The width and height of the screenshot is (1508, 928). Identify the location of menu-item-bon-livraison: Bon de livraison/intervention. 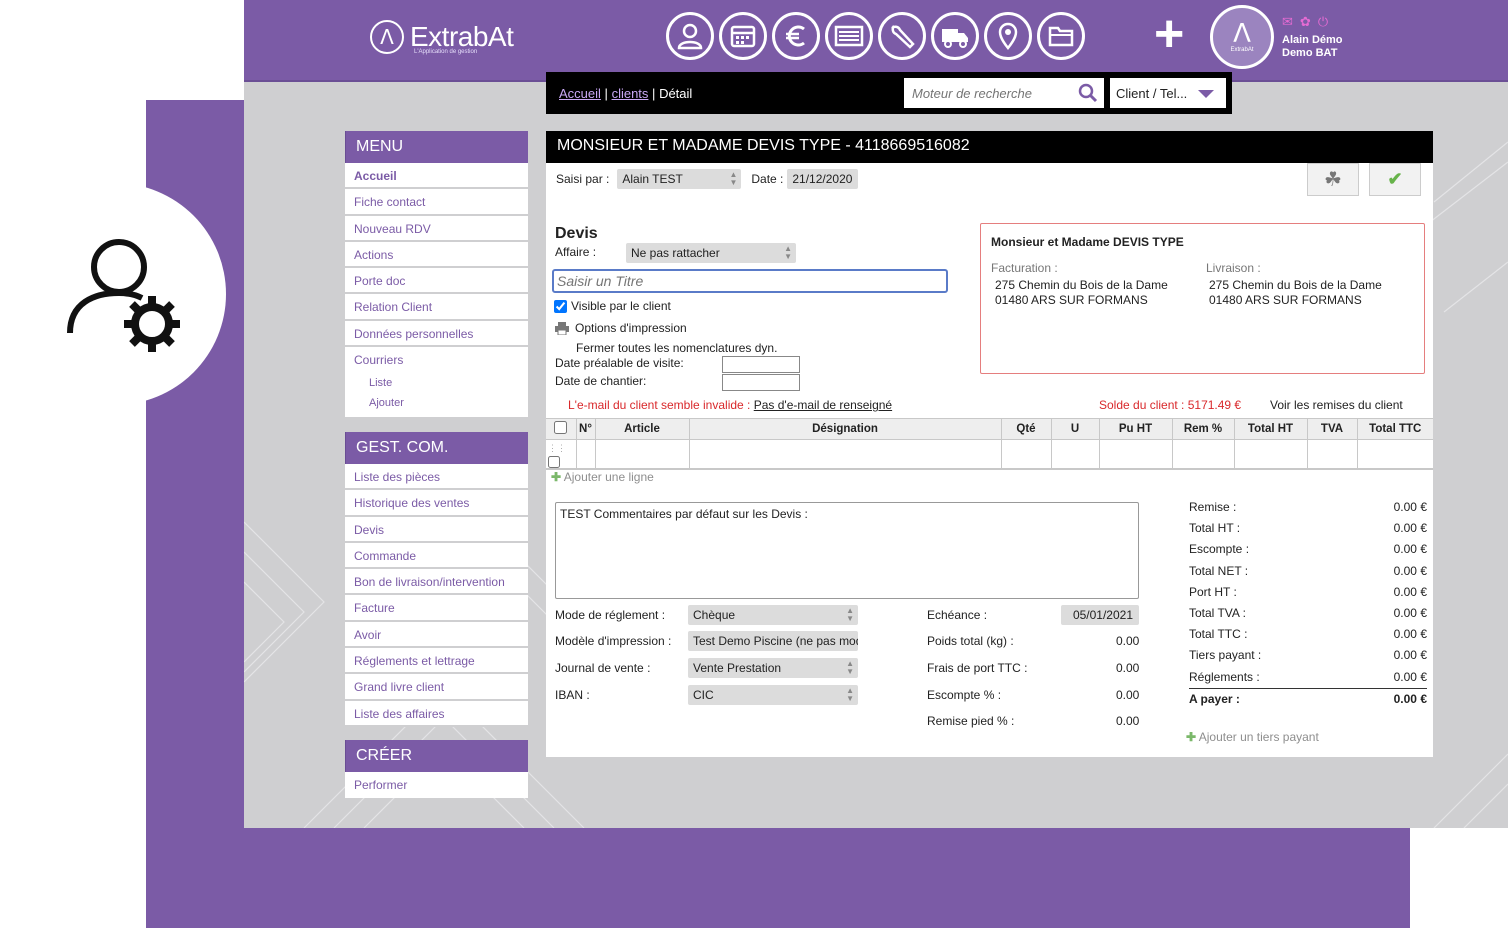
(436, 582).